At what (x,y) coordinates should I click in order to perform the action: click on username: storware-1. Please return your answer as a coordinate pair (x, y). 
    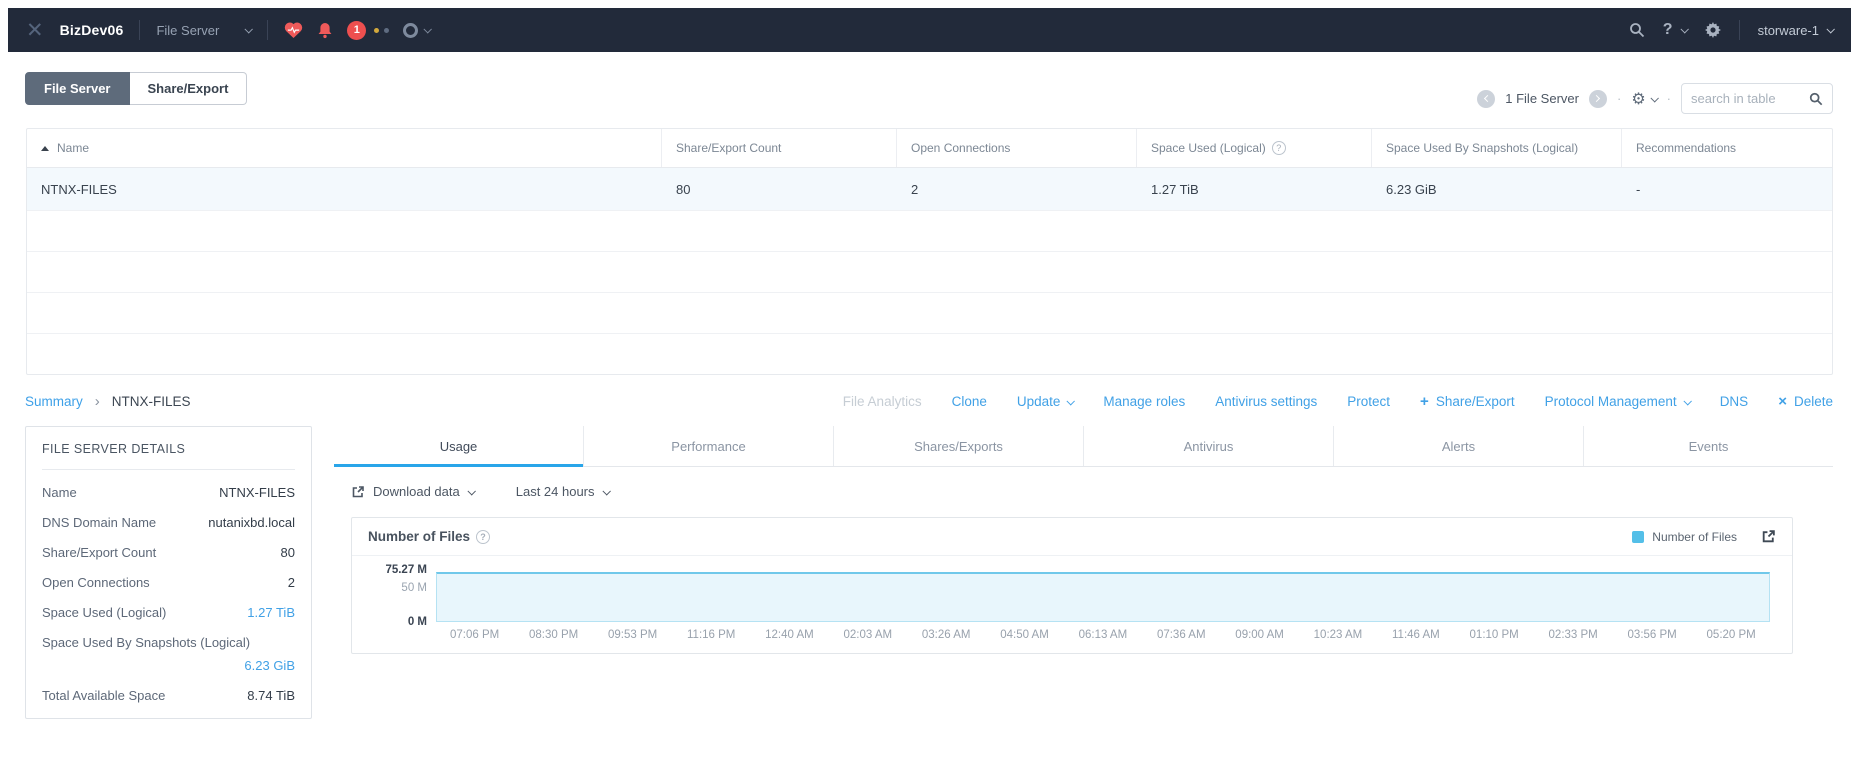
    Looking at the image, I should click on (1788, 30).